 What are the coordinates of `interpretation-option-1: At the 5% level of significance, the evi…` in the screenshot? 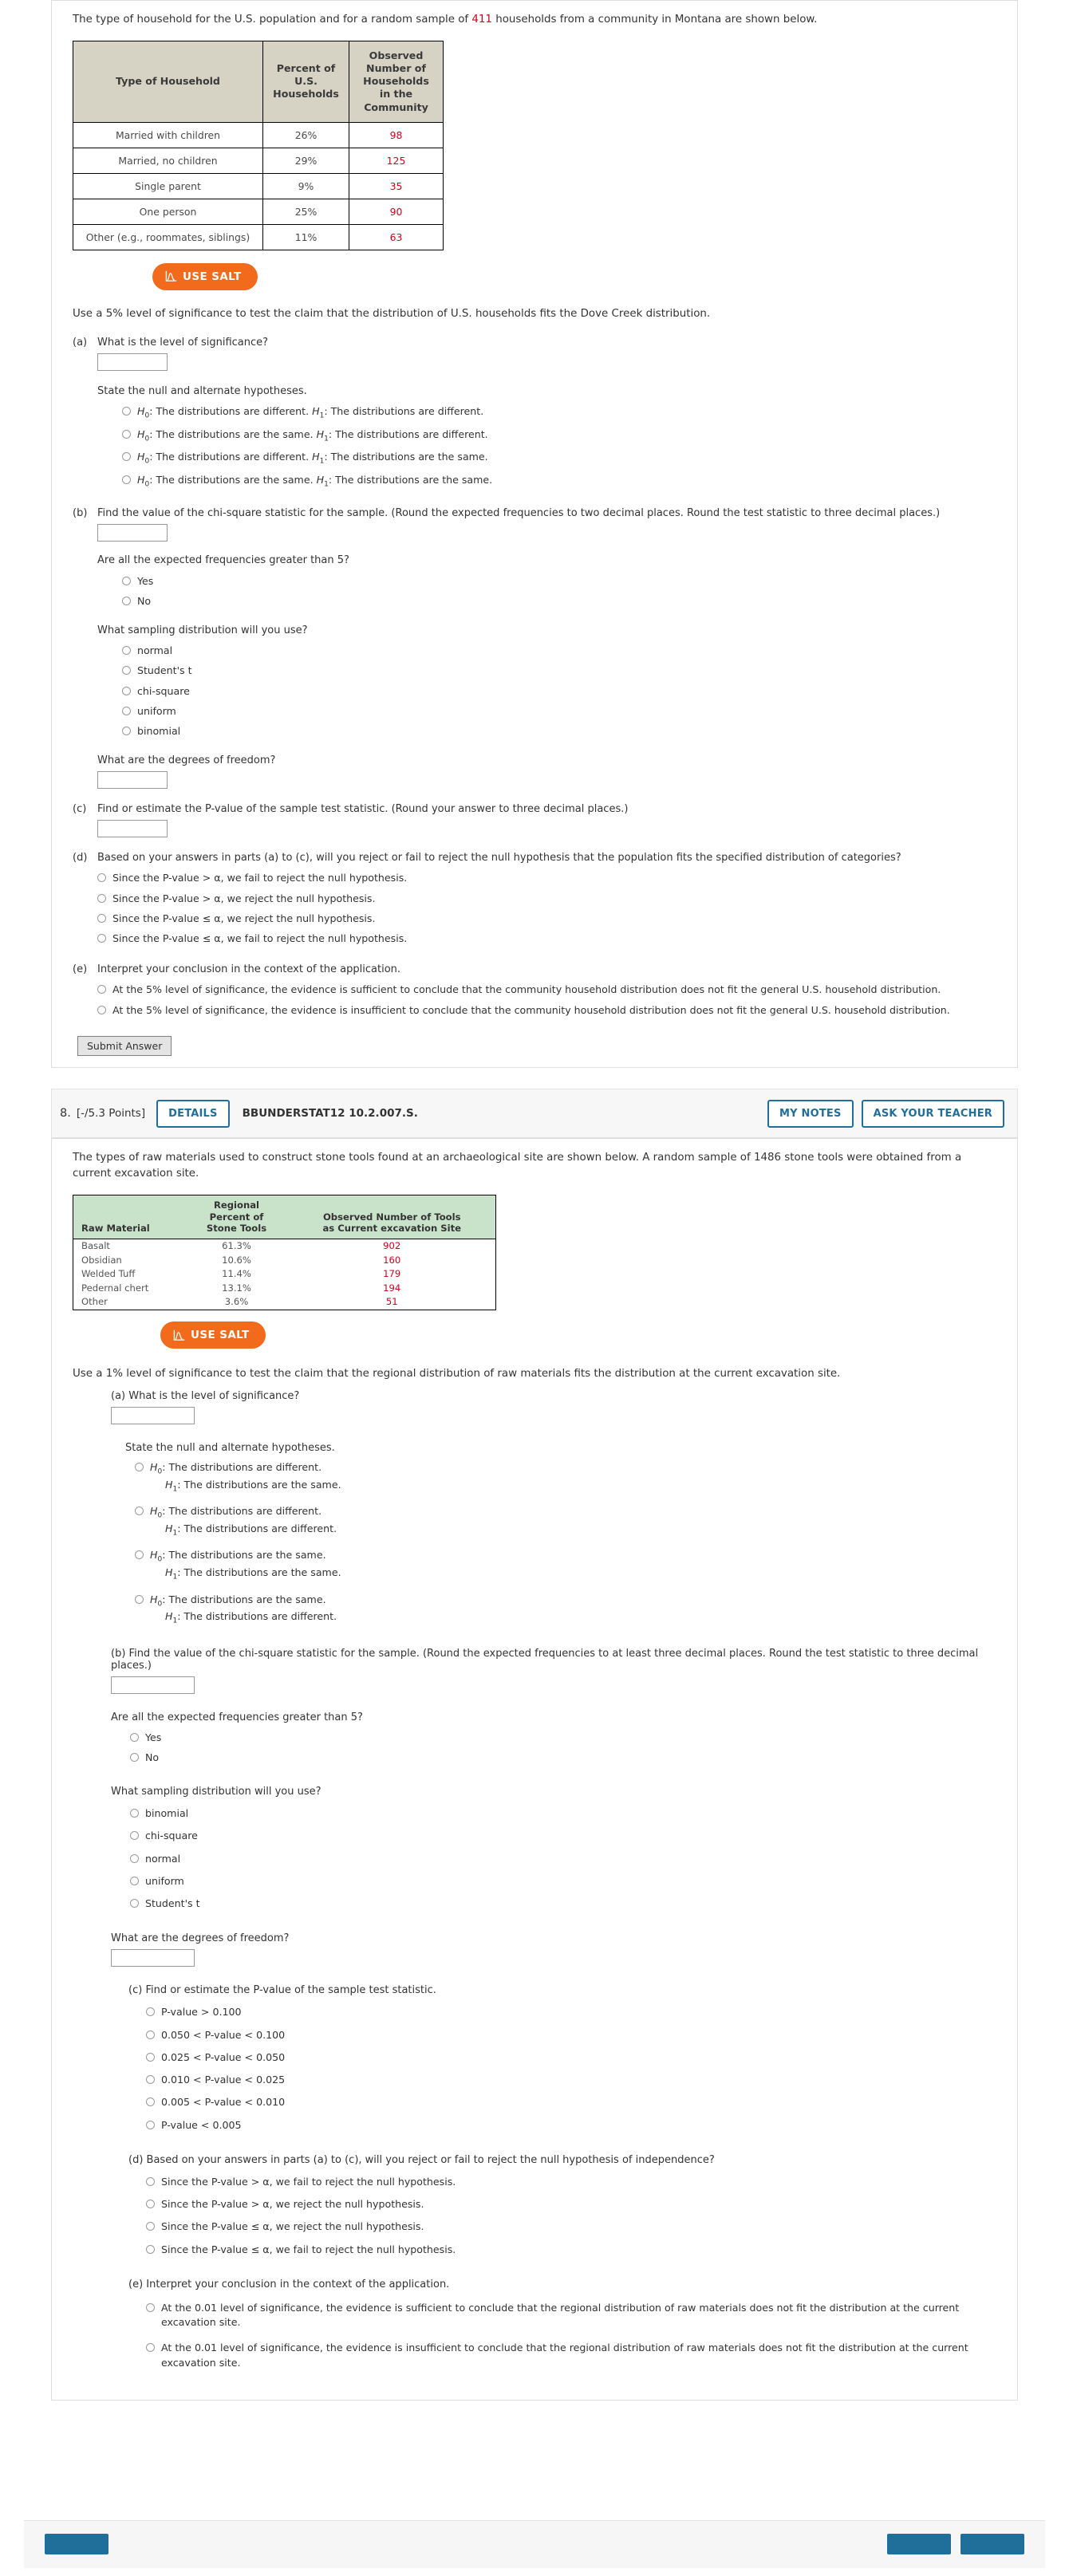 It's located at (546, 990).